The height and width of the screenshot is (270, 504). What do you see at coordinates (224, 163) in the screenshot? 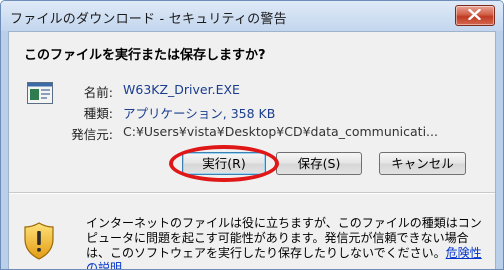
I see `run-button-highlight-ellipse` at bounding box center [224, 163].